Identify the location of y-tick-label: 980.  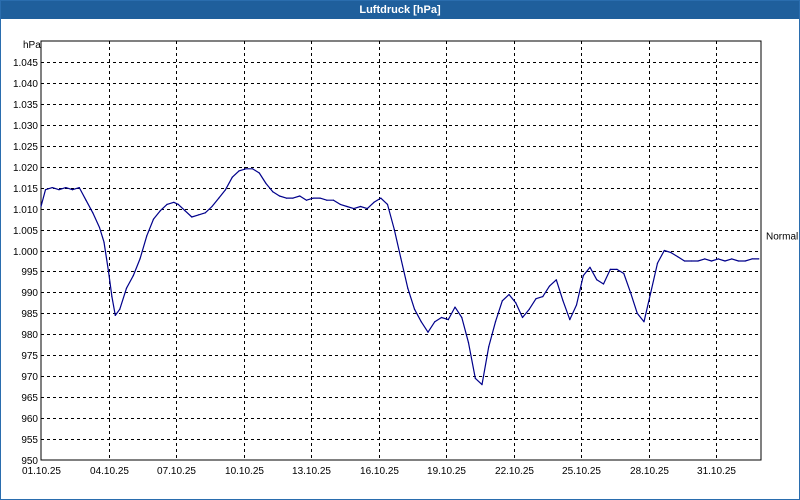
(29, 335).